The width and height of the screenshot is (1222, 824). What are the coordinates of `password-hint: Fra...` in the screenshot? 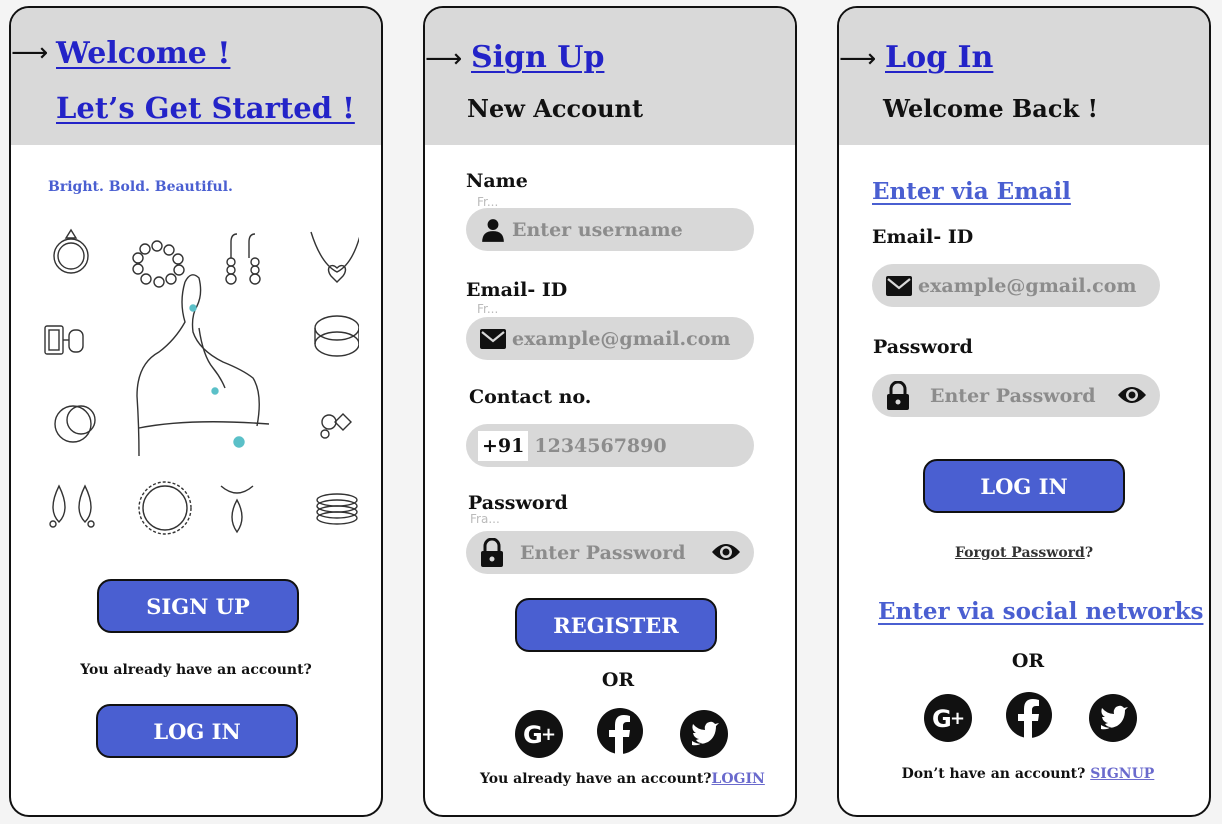 It's located at (485, 519).